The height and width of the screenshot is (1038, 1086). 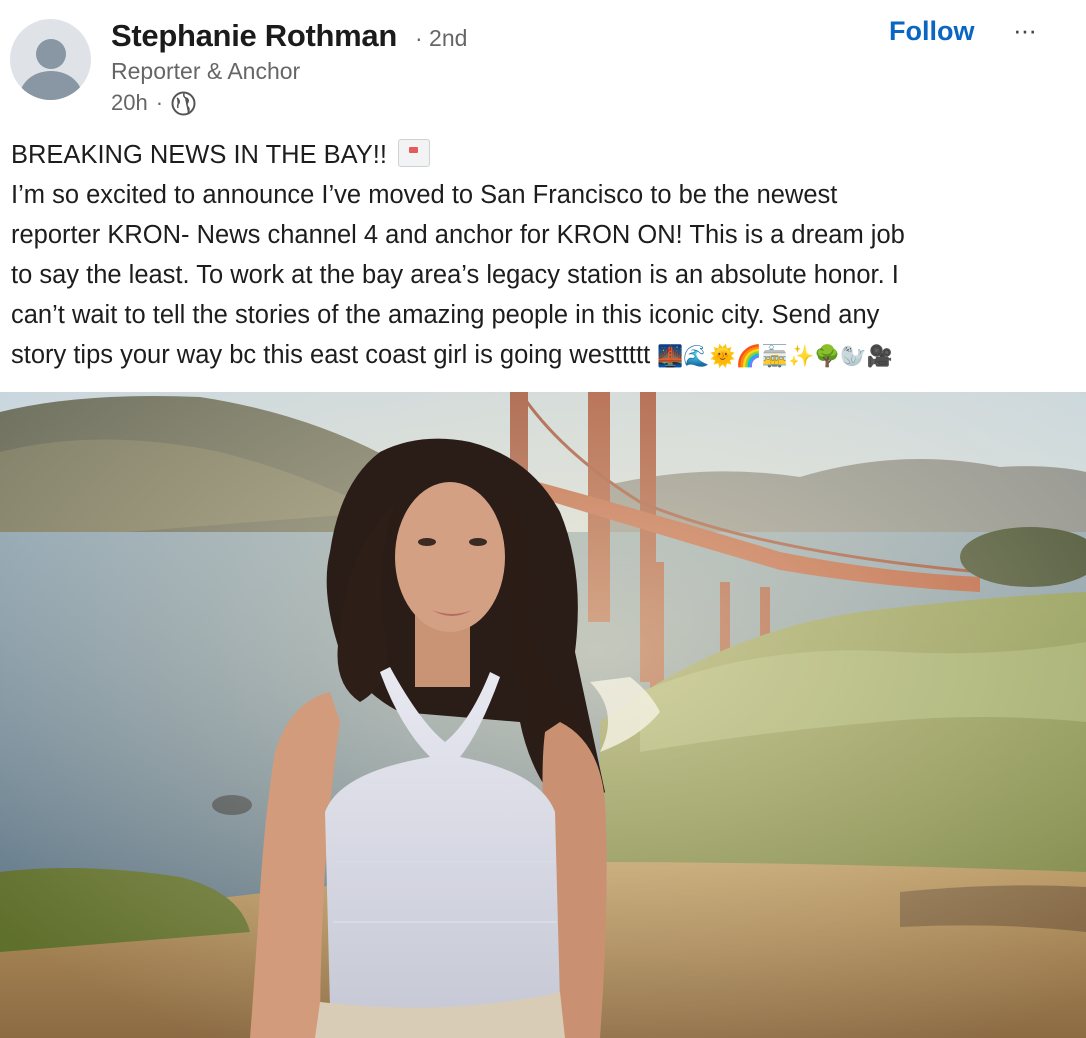 I want to click on post-text-line: BREAKING NEWS IN THE BAY!!, so click(x=541, y=155).